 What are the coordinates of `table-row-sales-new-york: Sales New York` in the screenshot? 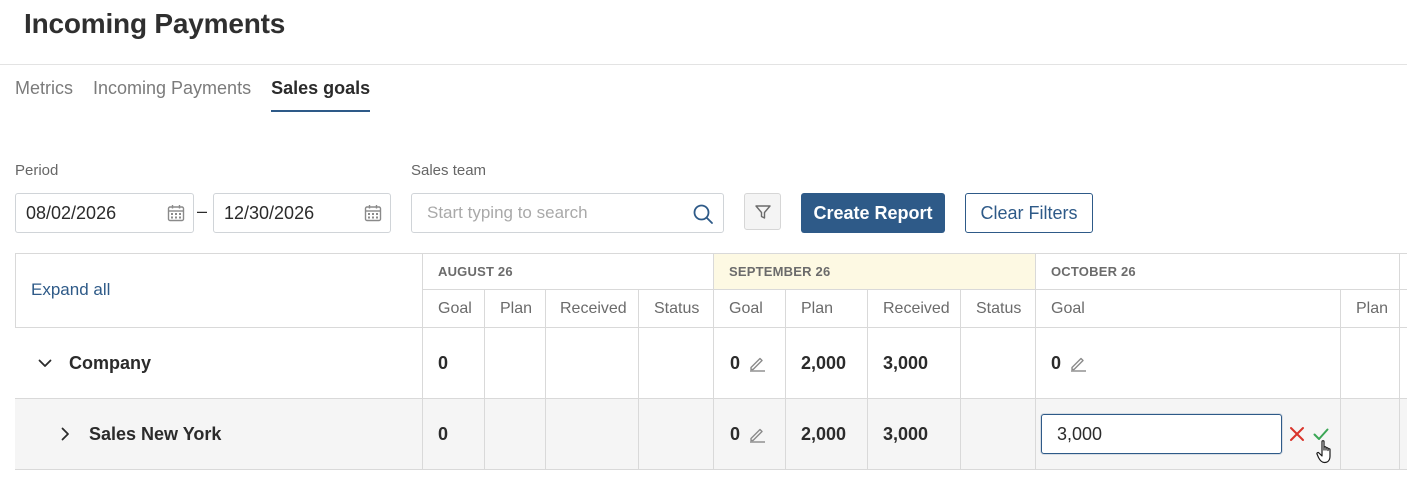 It's located at (139, 434).